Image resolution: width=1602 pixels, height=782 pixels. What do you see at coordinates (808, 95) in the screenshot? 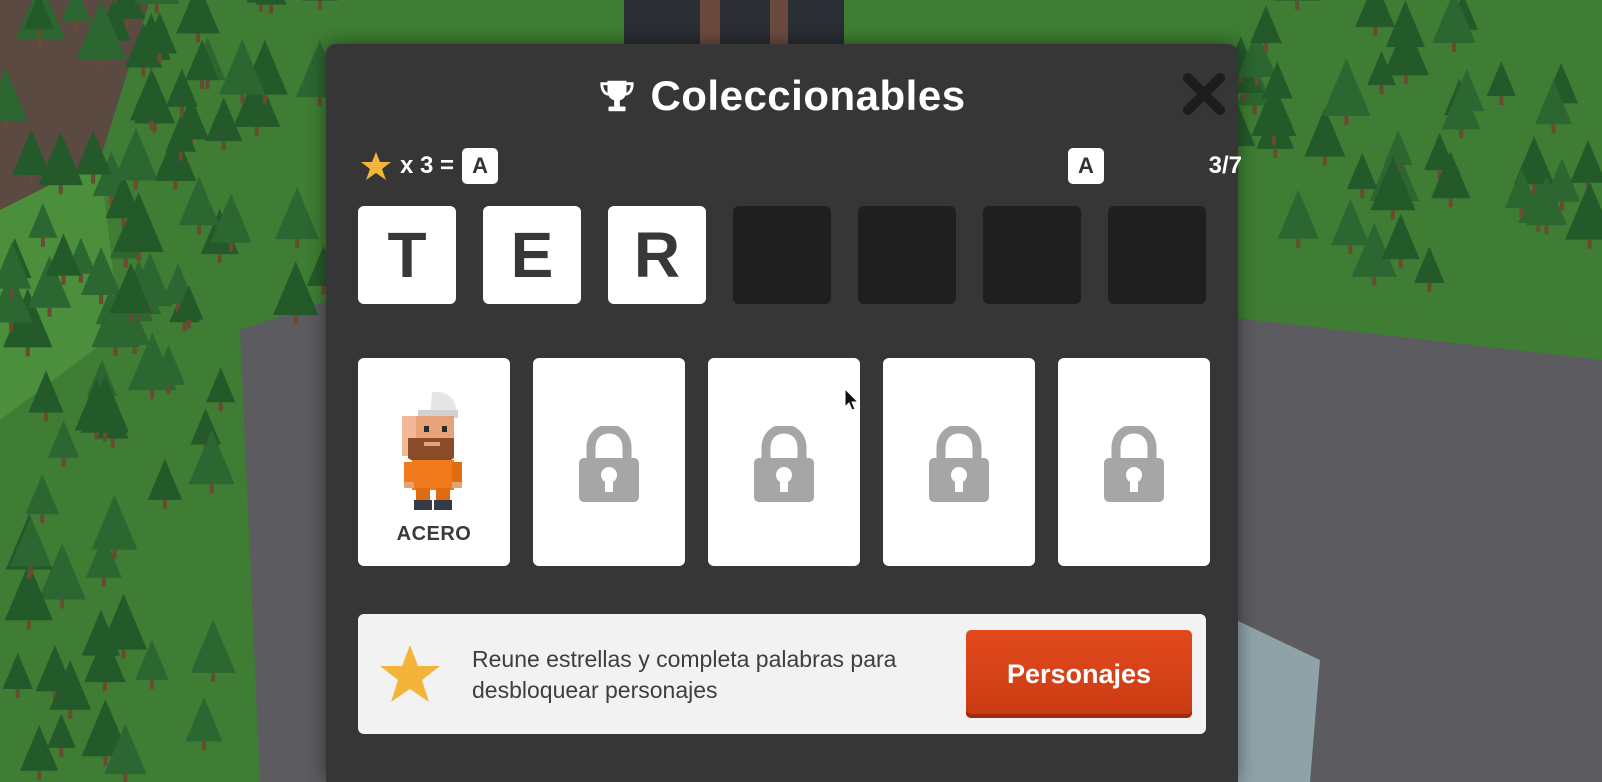
I see `modal-title: Coleccionables` at bounding box center [808, 95].